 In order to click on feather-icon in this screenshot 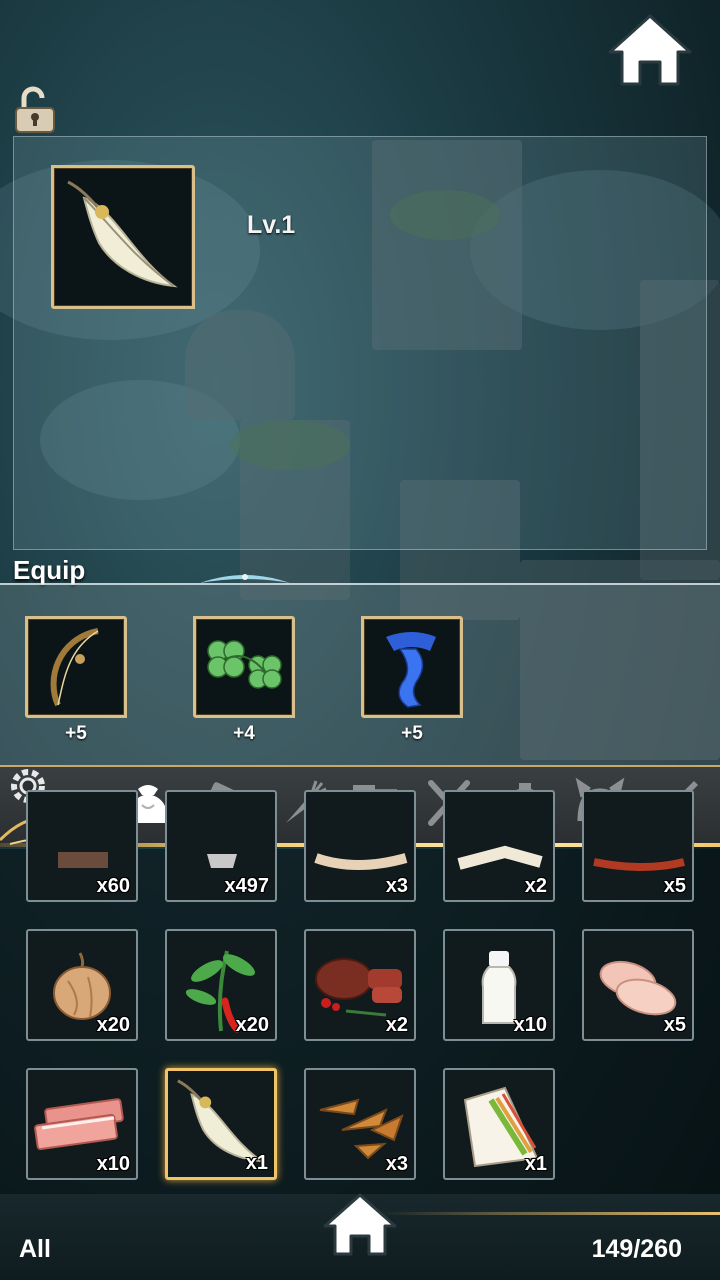, I will do `click(122, 234)`.